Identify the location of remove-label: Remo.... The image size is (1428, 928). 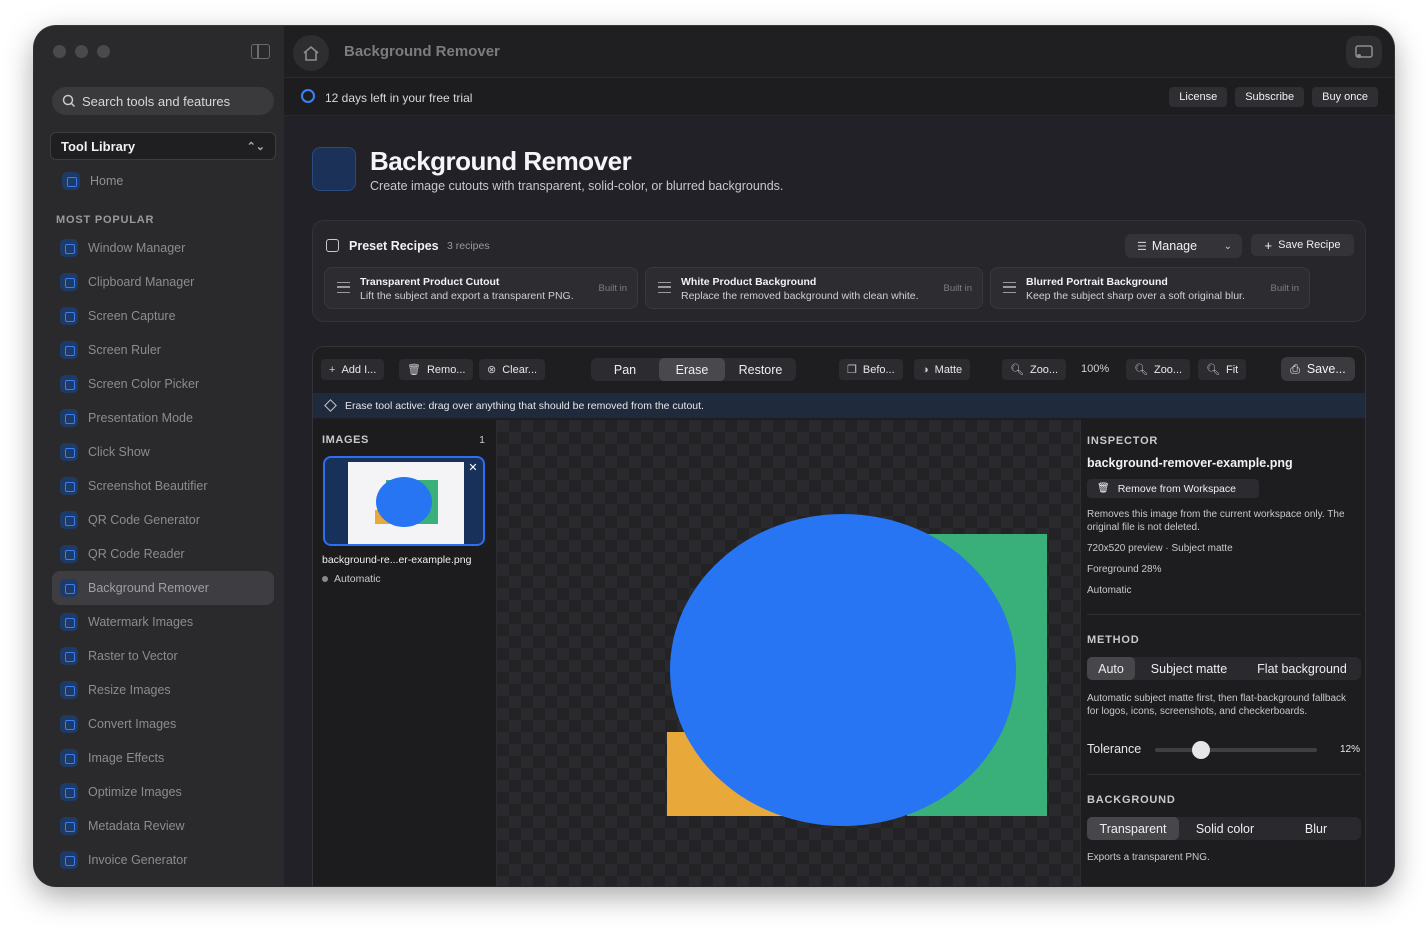
(446, 369).